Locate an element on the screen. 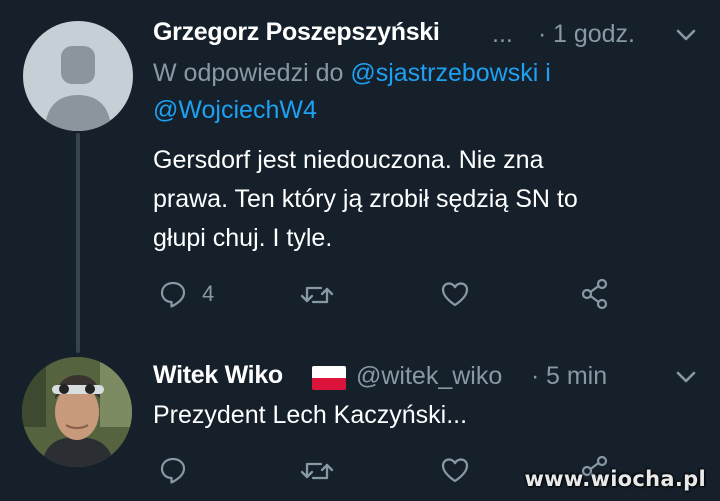 The height and width of the screenshot is (501, 720). share-icon is located at coordinates (595, 294).